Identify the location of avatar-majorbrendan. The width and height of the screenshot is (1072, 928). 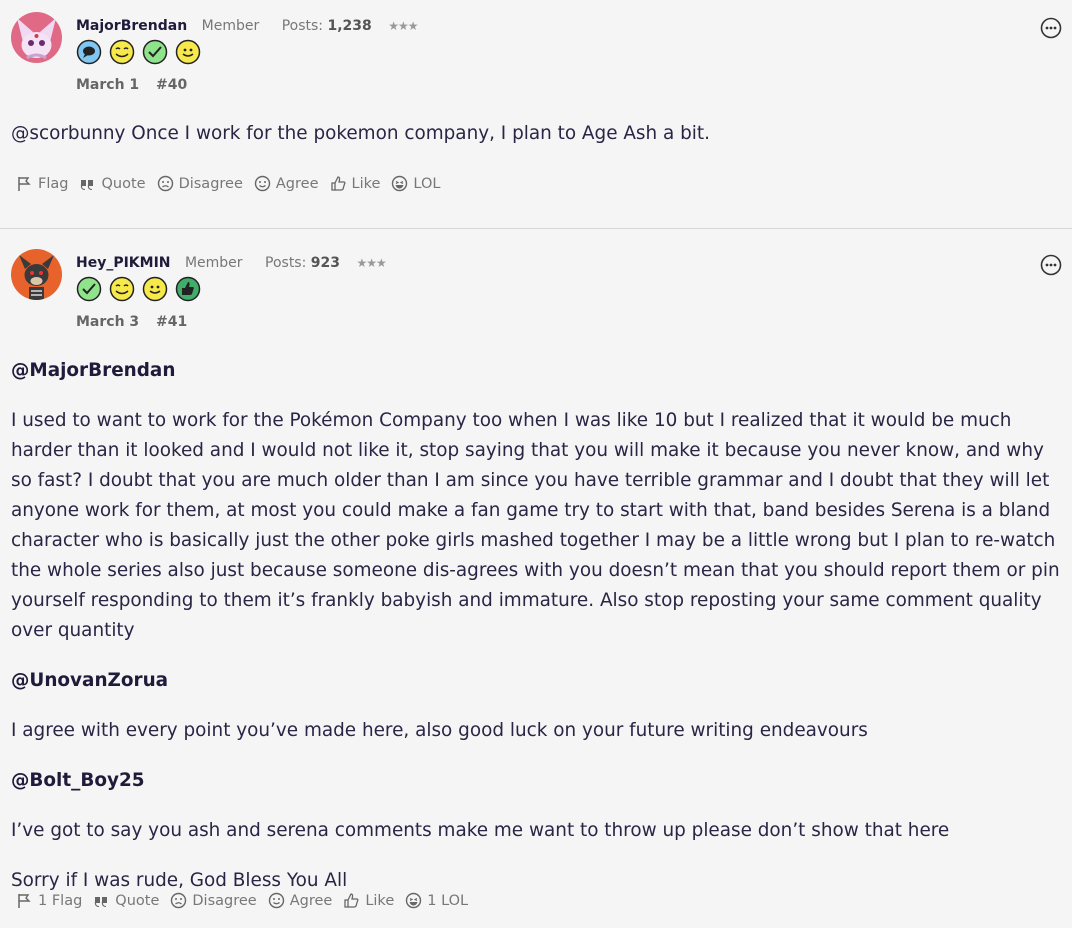
(36, 37).